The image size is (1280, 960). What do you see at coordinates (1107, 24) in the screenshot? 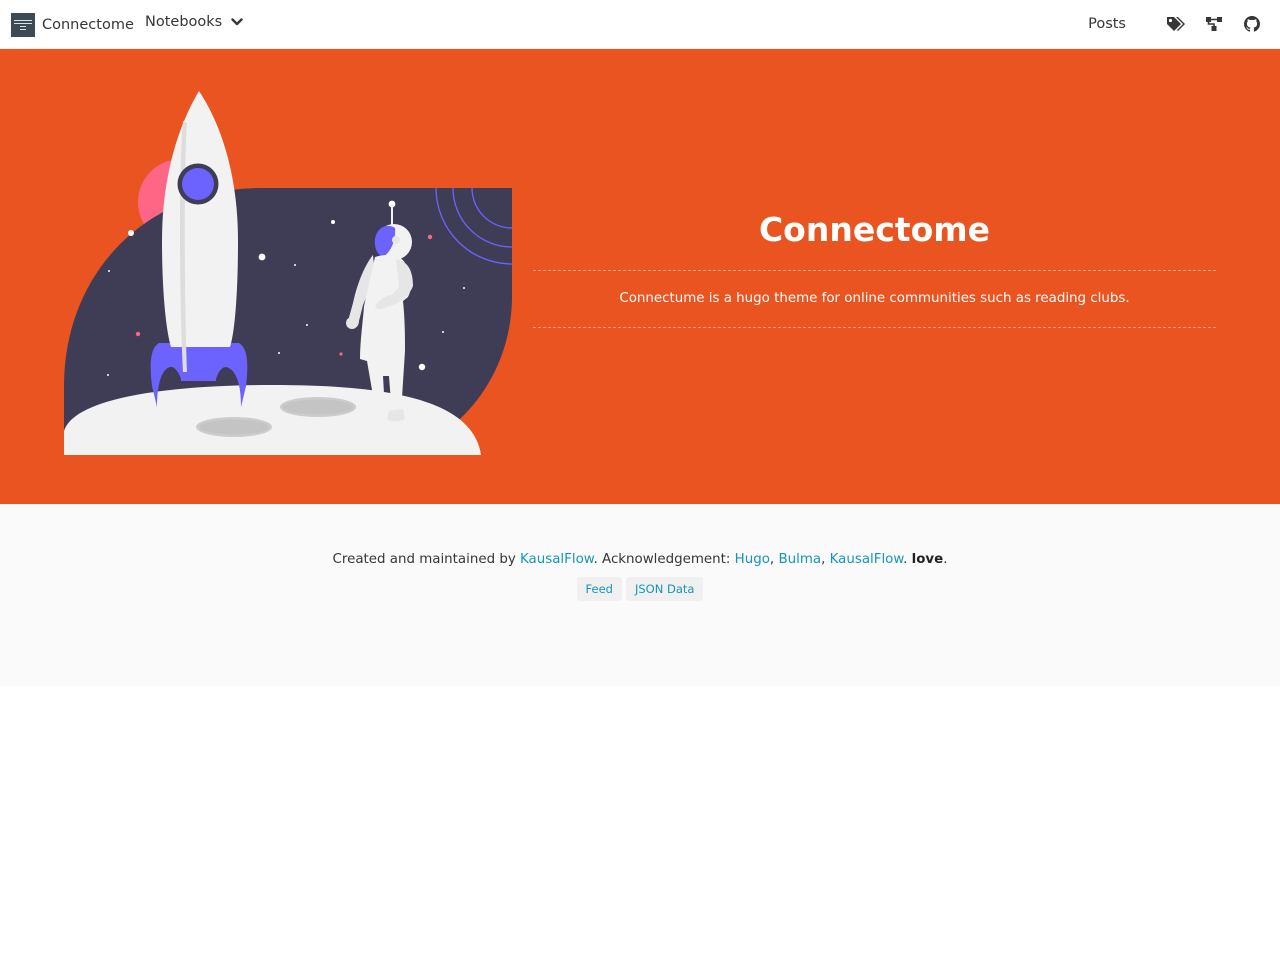
I see `nav-posts-link: Posts` at bounding box center [1107, 24].